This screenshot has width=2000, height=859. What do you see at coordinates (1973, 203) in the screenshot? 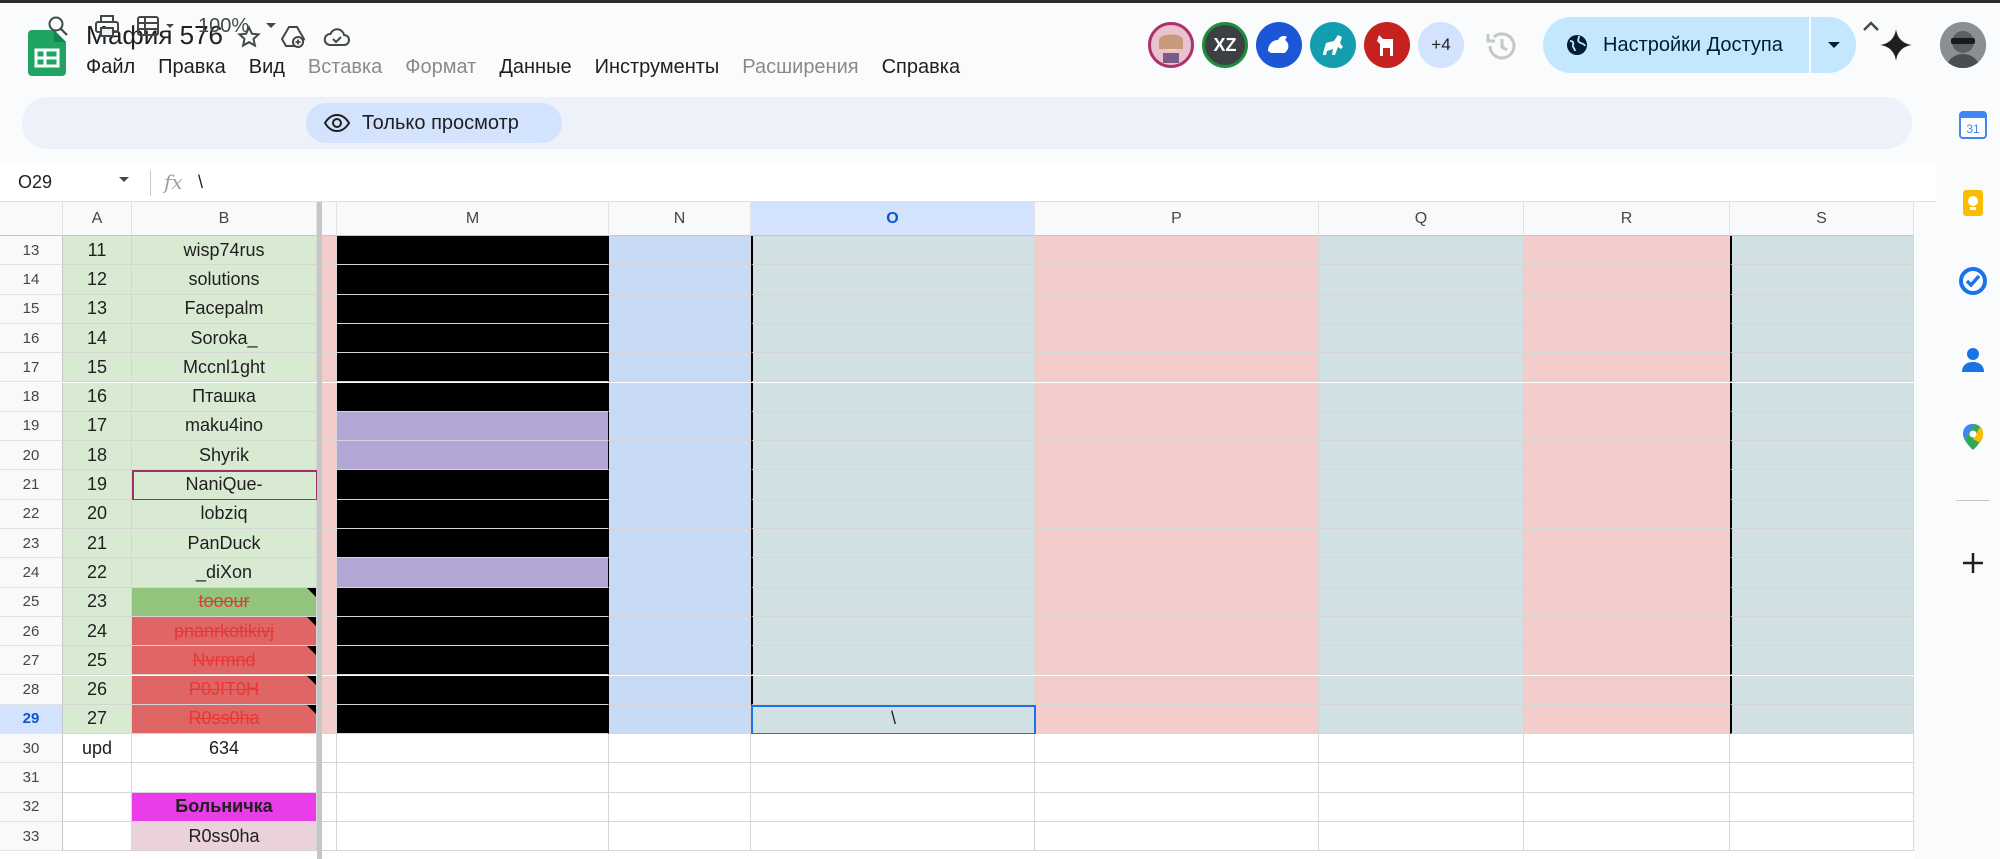
I see `keep-icon` at bounding box center [1973, 203].